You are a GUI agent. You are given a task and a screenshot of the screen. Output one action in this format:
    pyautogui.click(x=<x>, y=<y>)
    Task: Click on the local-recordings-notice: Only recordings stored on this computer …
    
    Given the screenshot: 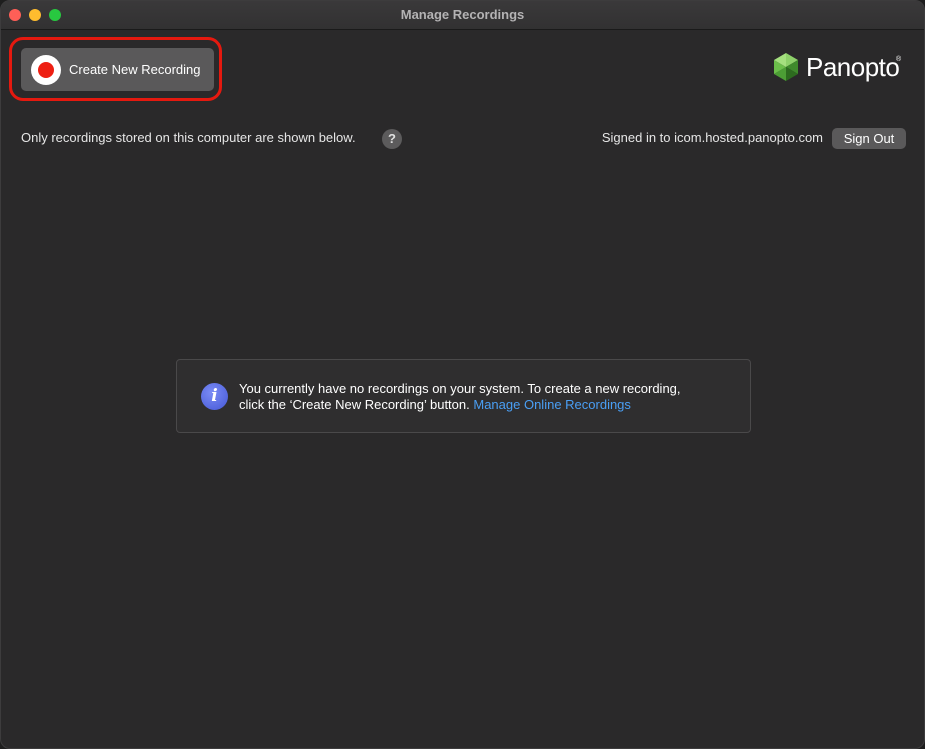 What is the action you would take?
    pyautogui.click(x=188, y=137)
    